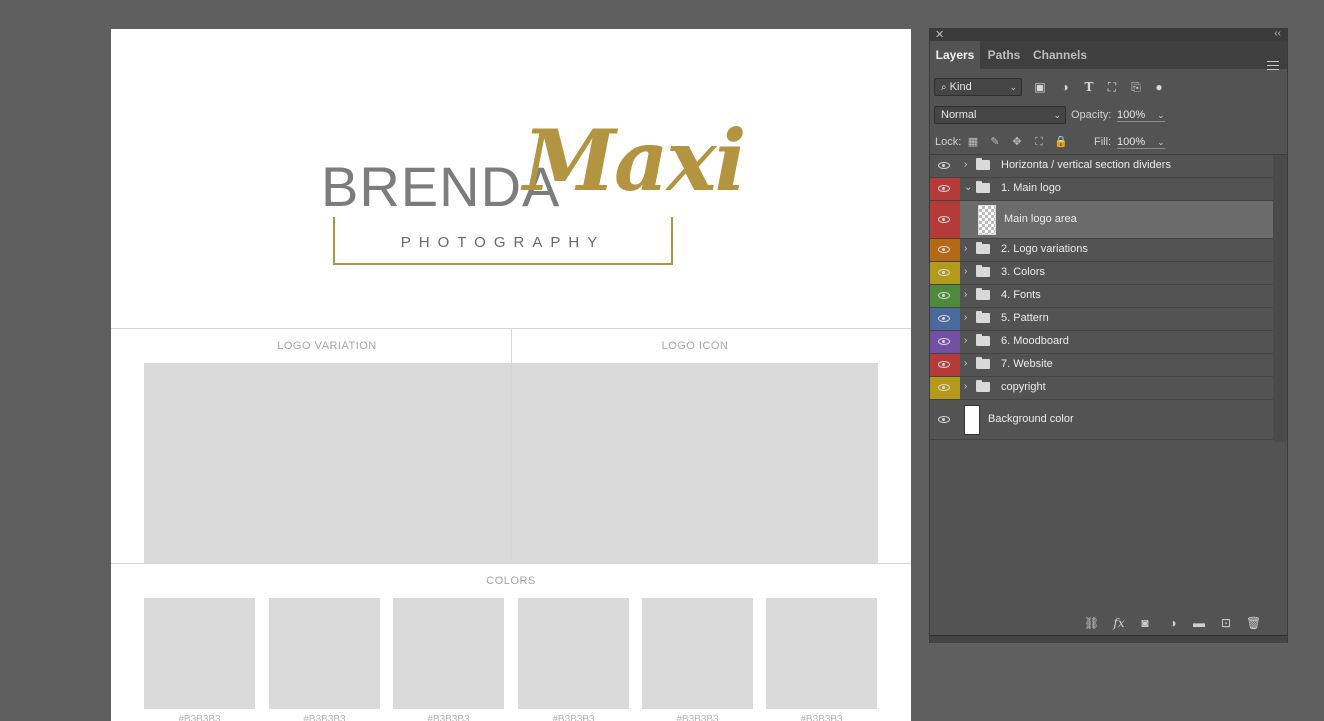 The image size is (1324, 721). I want to click on layer-name: Horizonta / vertical section dividers, so click(1086, 165).